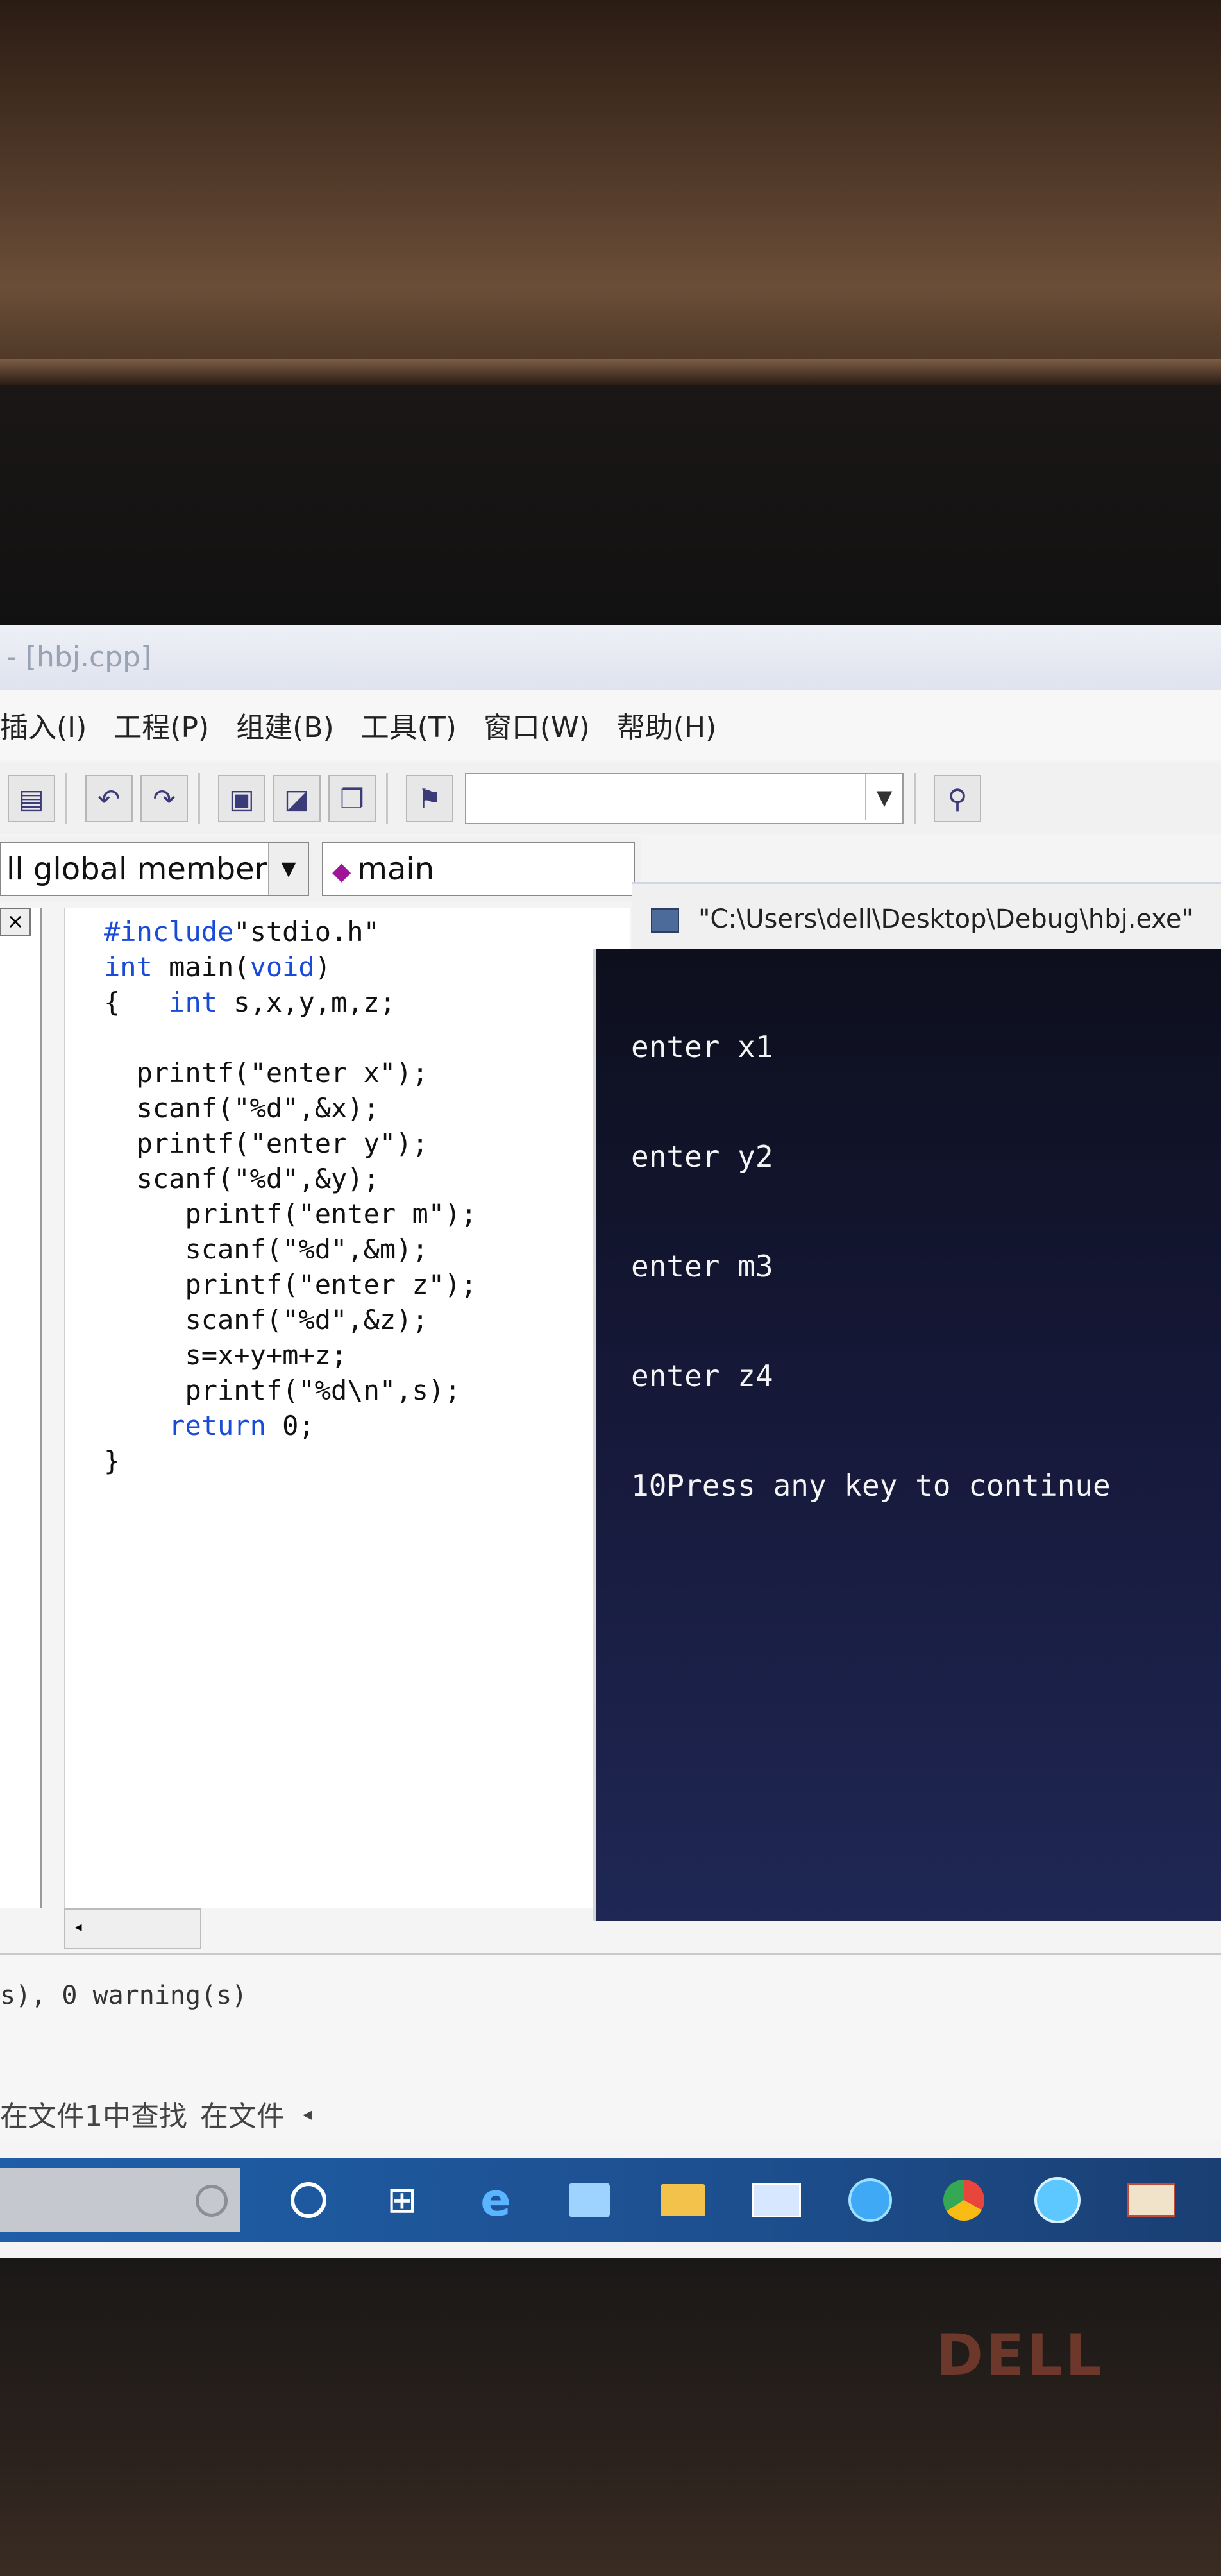 Image resolution: width=1221 pixels, height=2576 pixels. What do you see at coordinates (402, 2200) in the screenshot?
I see `task-view-icon: ⊞` at bounding box center [402, 2200].